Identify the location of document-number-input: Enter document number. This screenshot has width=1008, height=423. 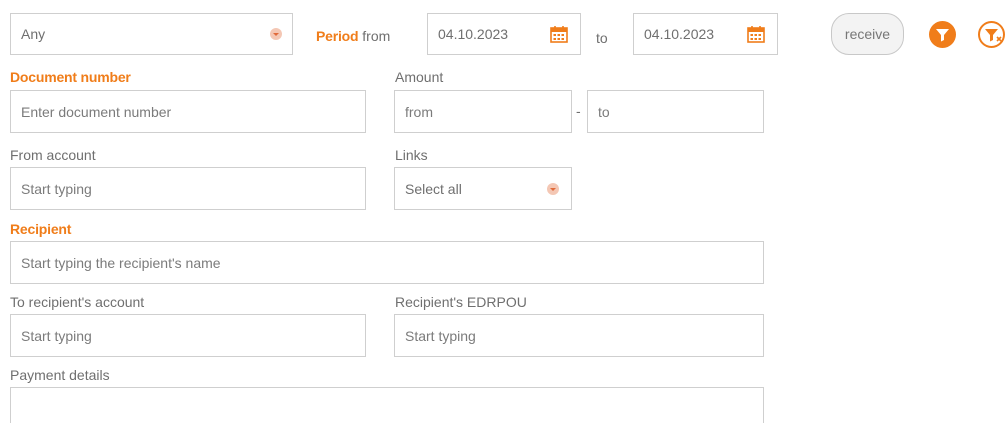
(188, 111).